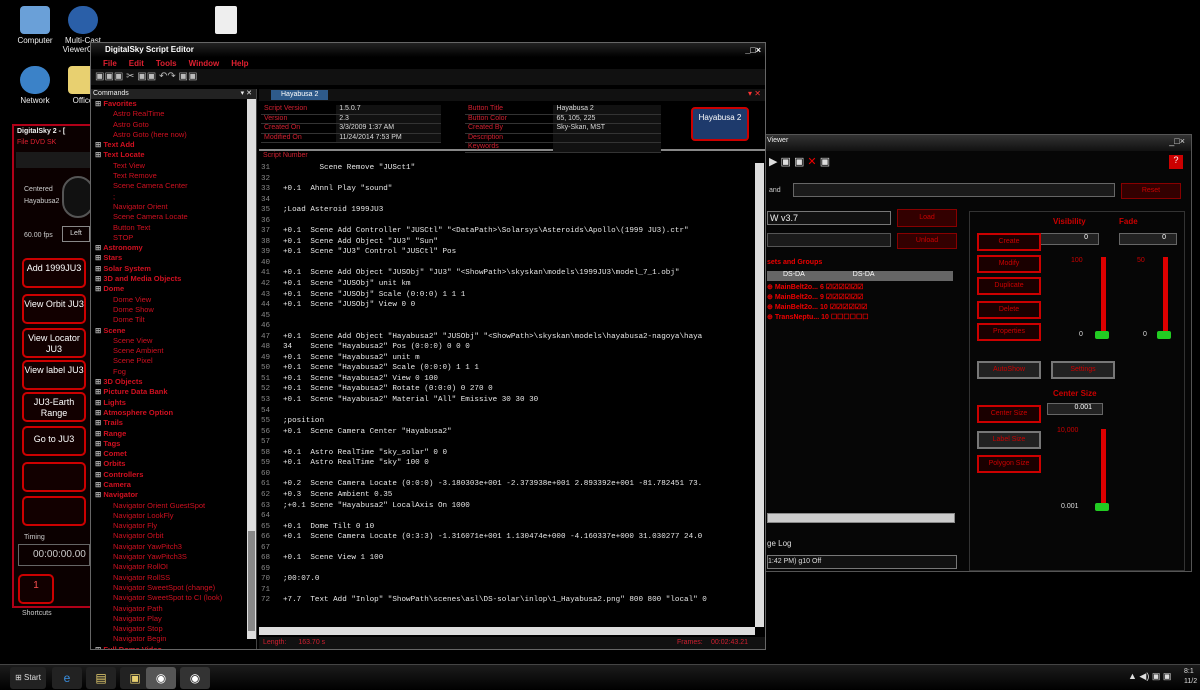 The width and height of the screenshot is (1200, 690). What do you see at coordinates (563, 110) in the screenshot?
I see `property-row: Button Title Hayabusa 2` at bounding box center [563, 110].